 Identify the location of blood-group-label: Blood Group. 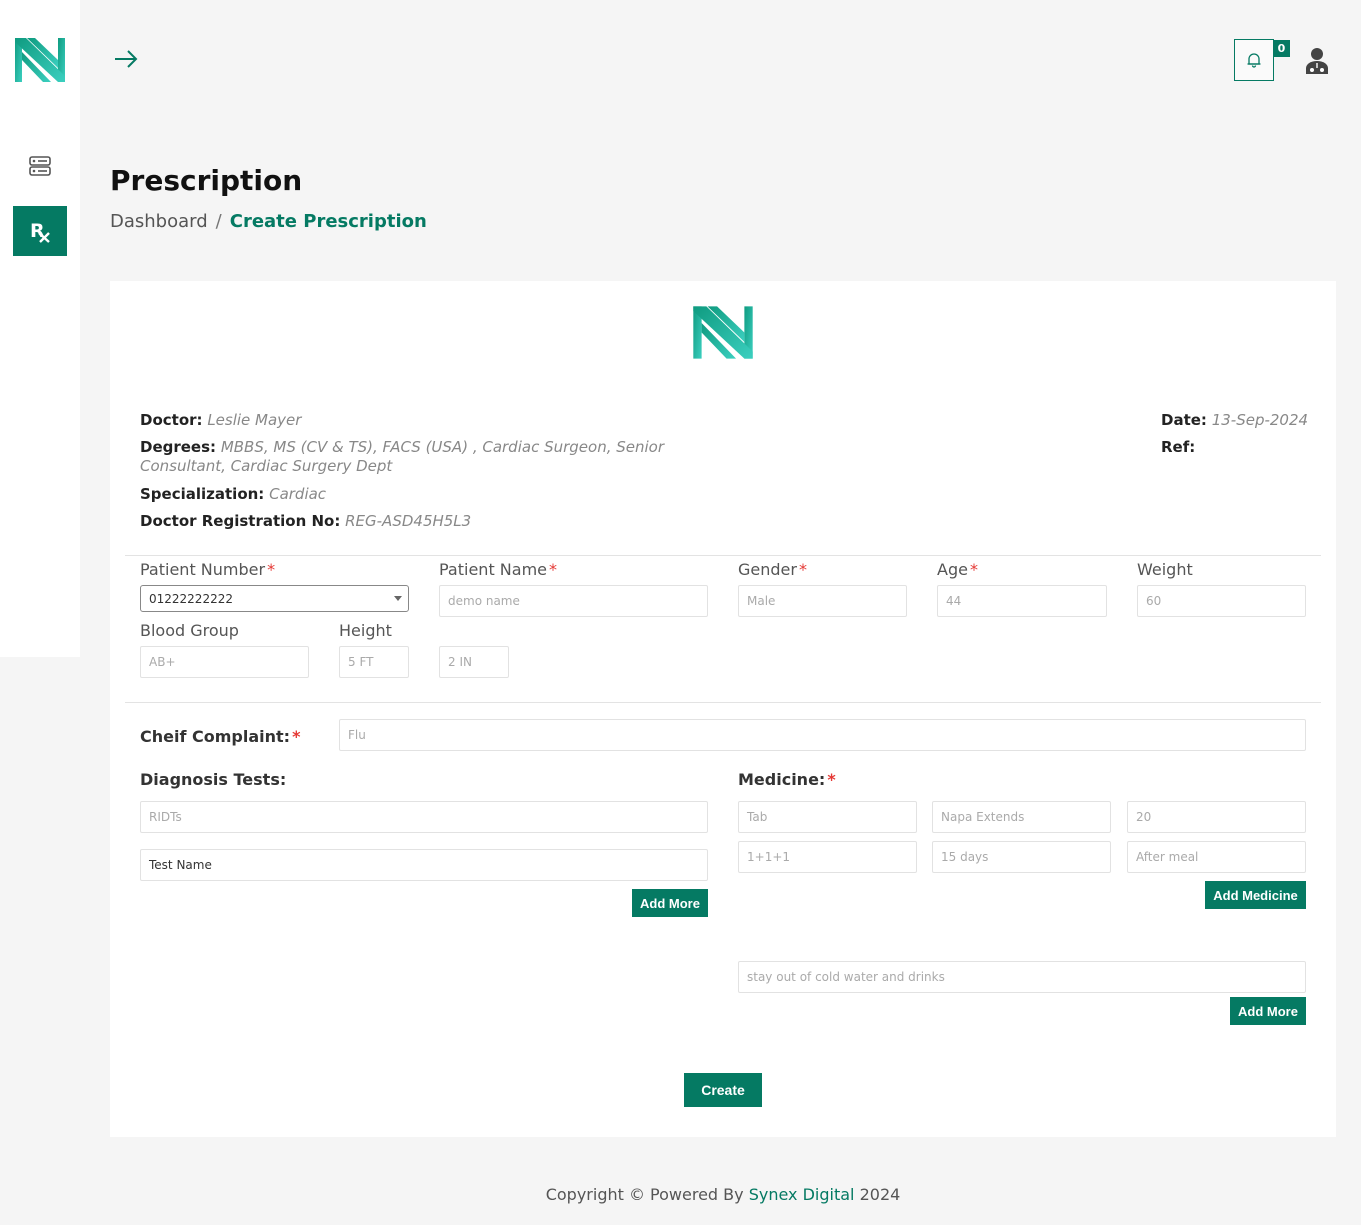
(189, 630).